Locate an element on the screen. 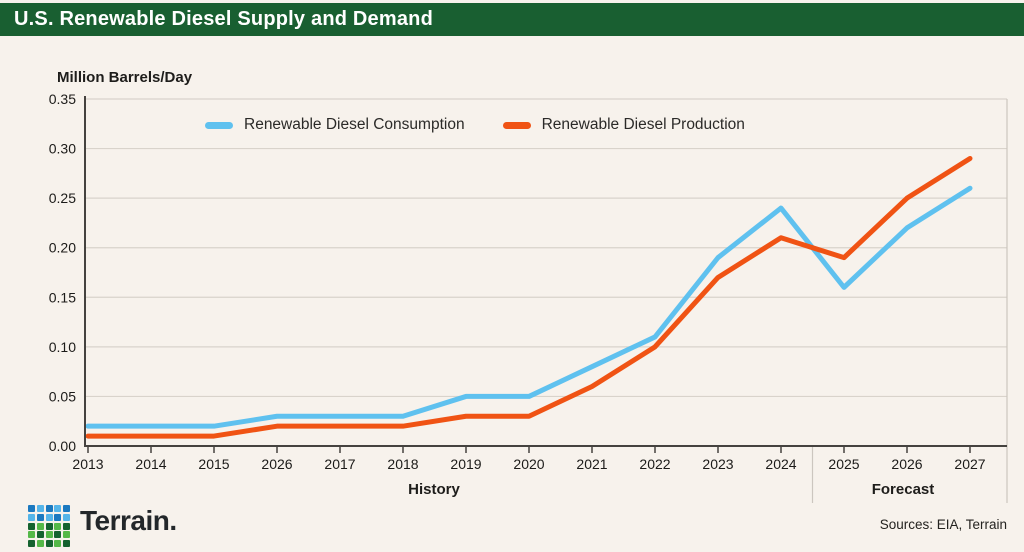  x-tick-label: 2025 is located at coordinates (843, 464).